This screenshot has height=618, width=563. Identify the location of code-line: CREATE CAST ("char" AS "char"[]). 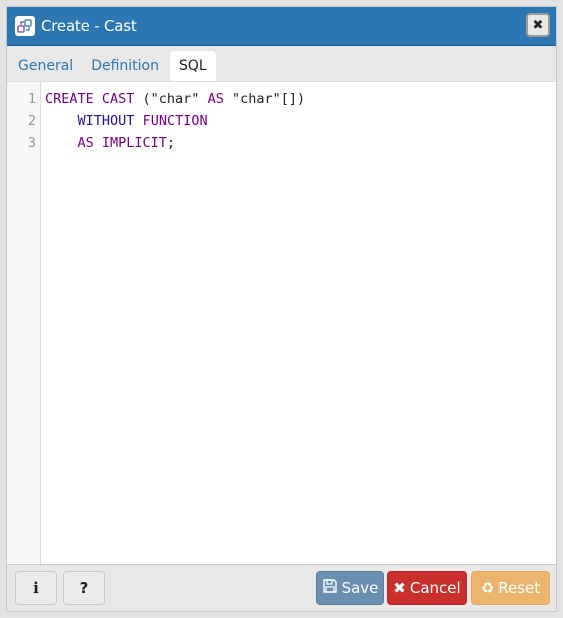
(175, 99).